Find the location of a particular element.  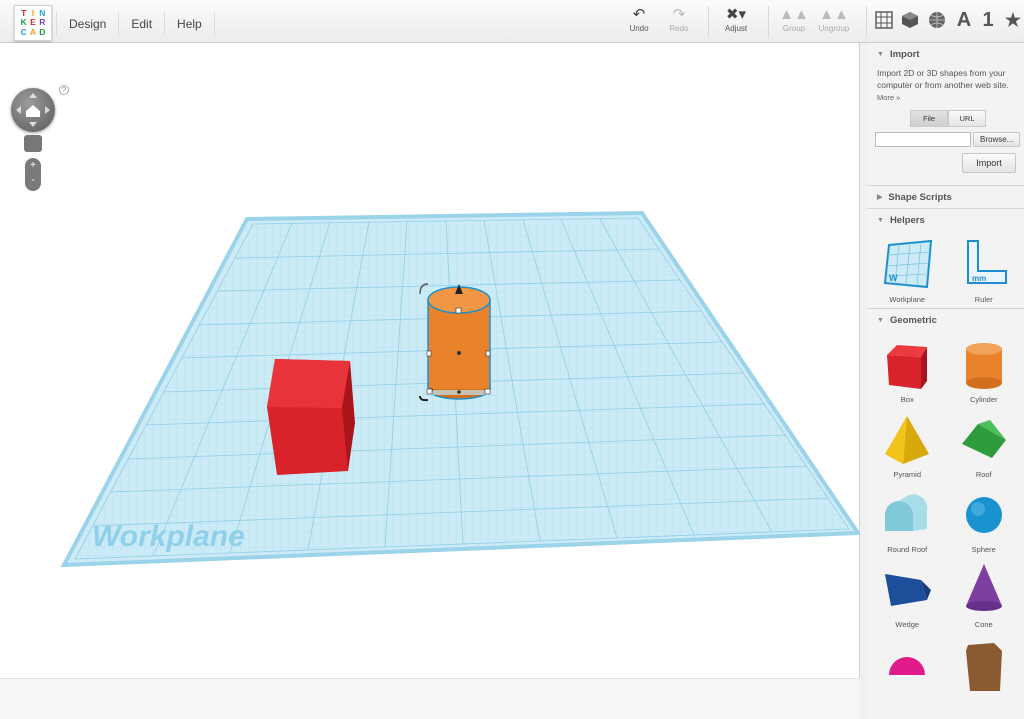

sphere-icon is located at coordinates (983, 515).